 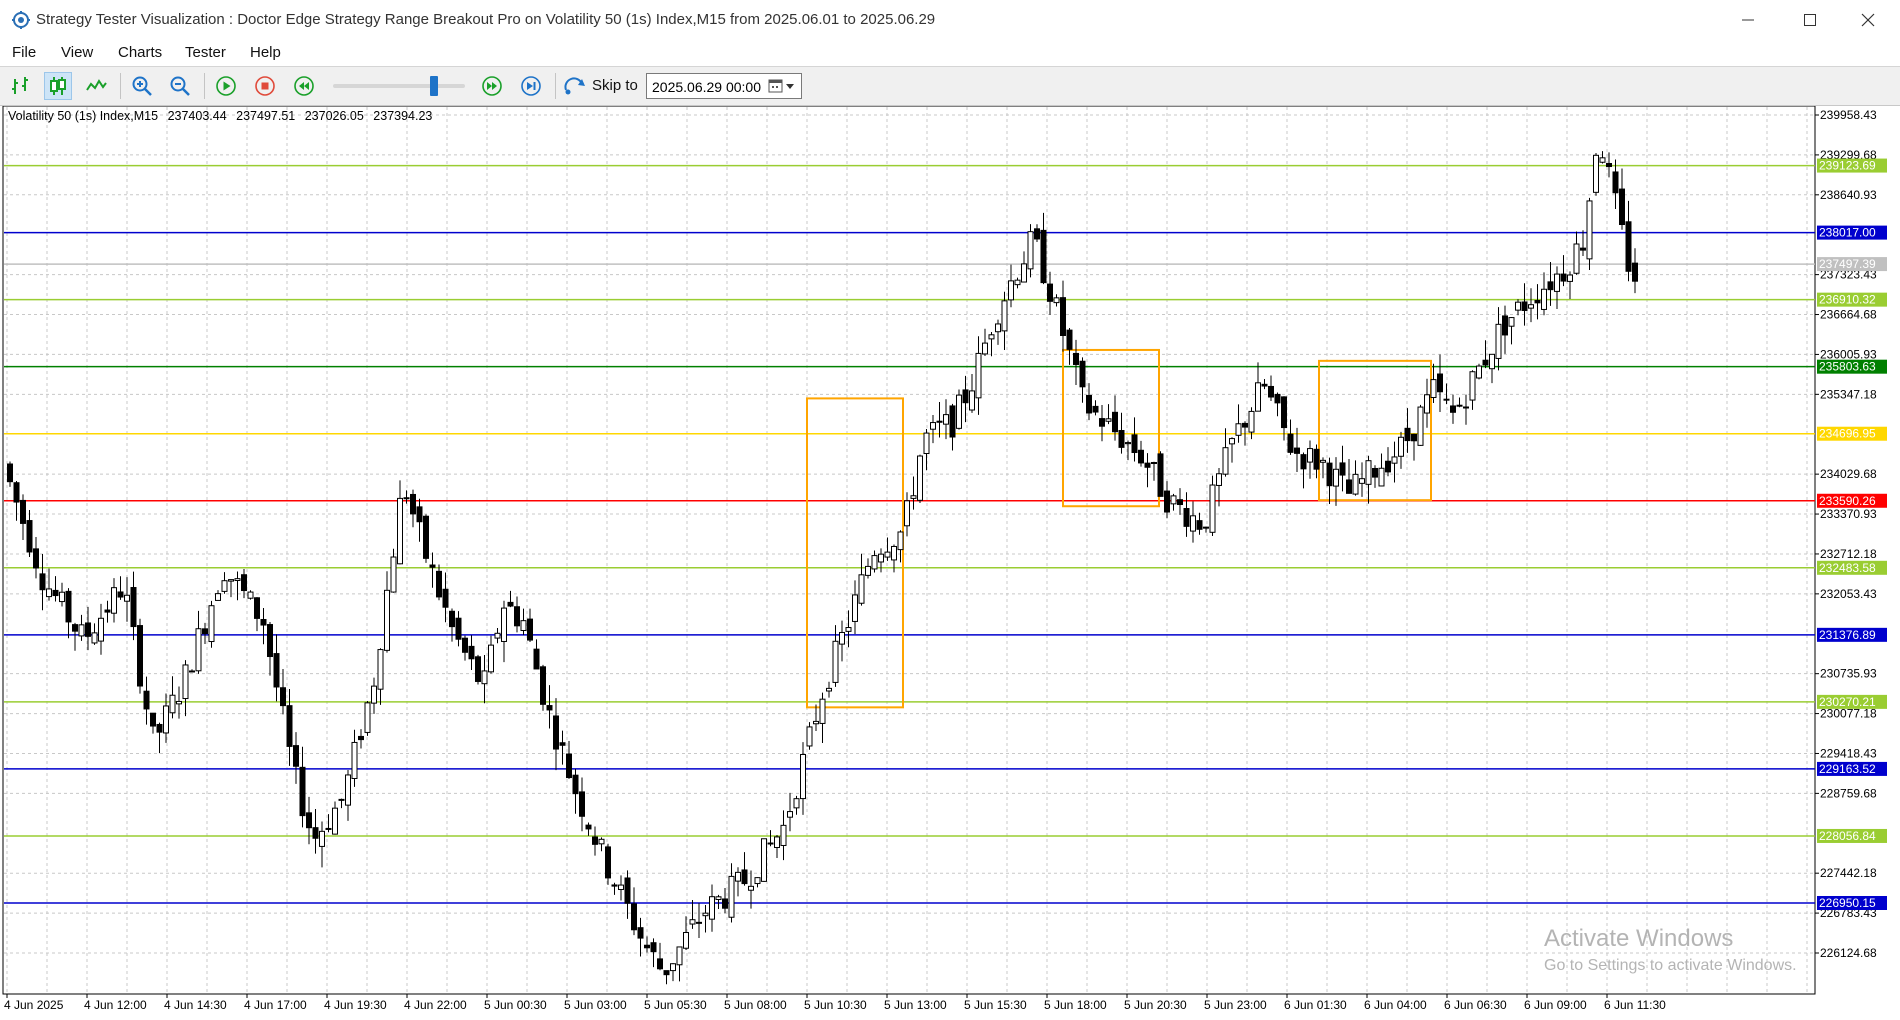 I want to click on skip-to-date-picker: 2025.06.29 00:00, so click(x=724, y=86).